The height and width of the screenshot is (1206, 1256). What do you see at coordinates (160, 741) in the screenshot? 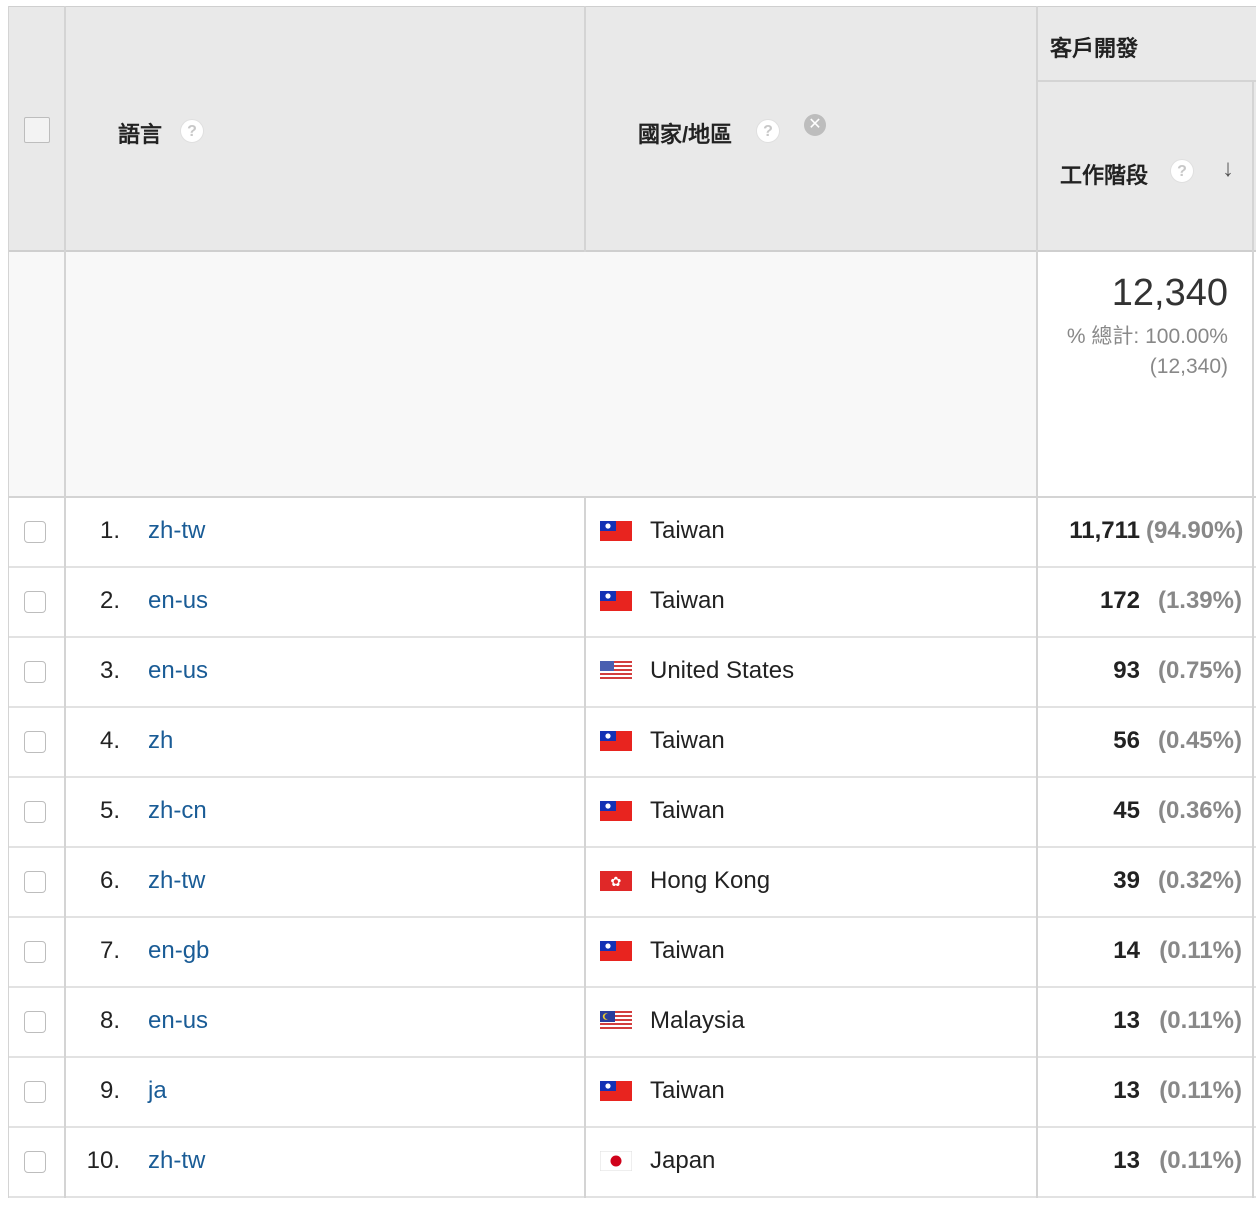
I see `language-link: zh` at bounding box center [160, 741].